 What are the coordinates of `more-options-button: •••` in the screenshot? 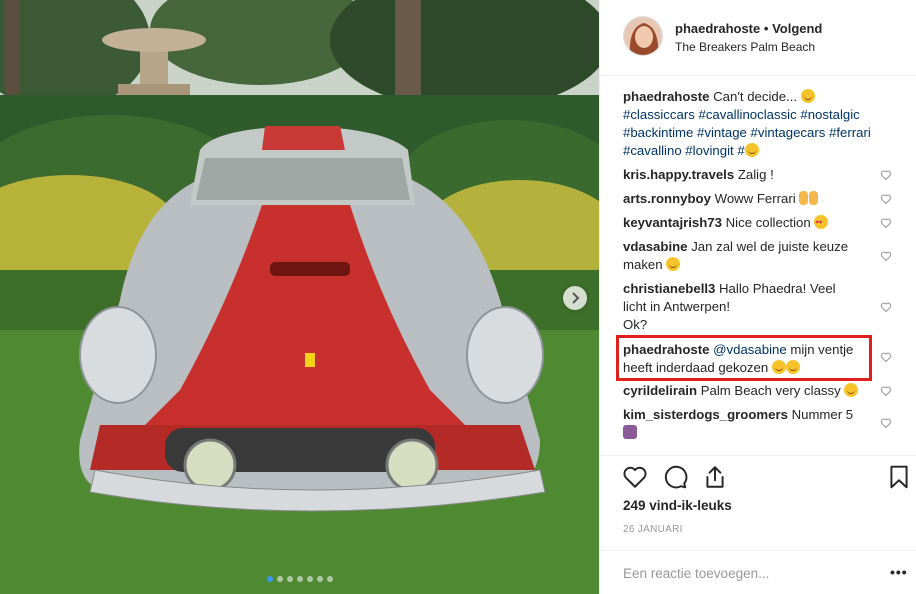 It's located at (899, 572).